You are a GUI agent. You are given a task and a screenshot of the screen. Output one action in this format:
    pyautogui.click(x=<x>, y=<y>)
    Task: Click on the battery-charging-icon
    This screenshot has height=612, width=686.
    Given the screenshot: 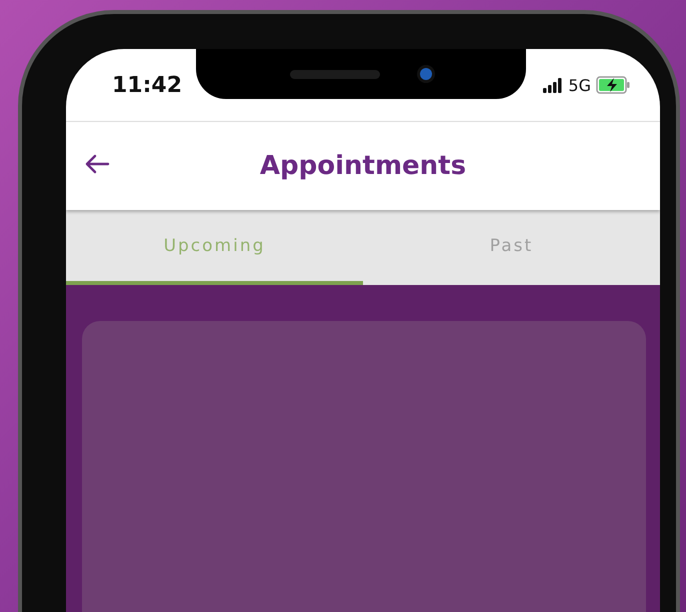 What is the action you would take?
    pyautogui.click(x=613, y=85)
    